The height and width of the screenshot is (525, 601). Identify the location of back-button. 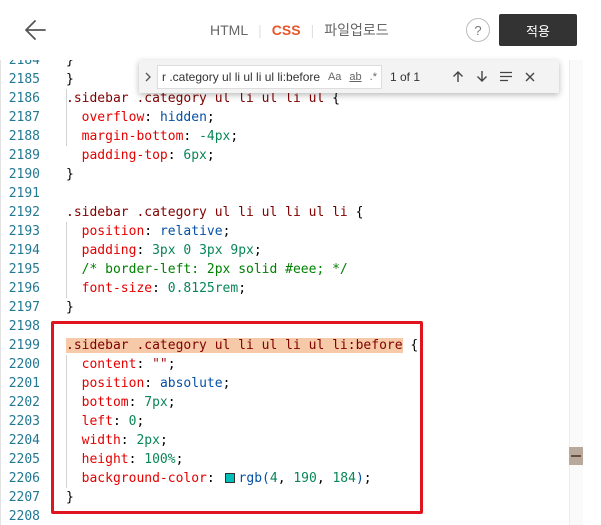
(35, 30).